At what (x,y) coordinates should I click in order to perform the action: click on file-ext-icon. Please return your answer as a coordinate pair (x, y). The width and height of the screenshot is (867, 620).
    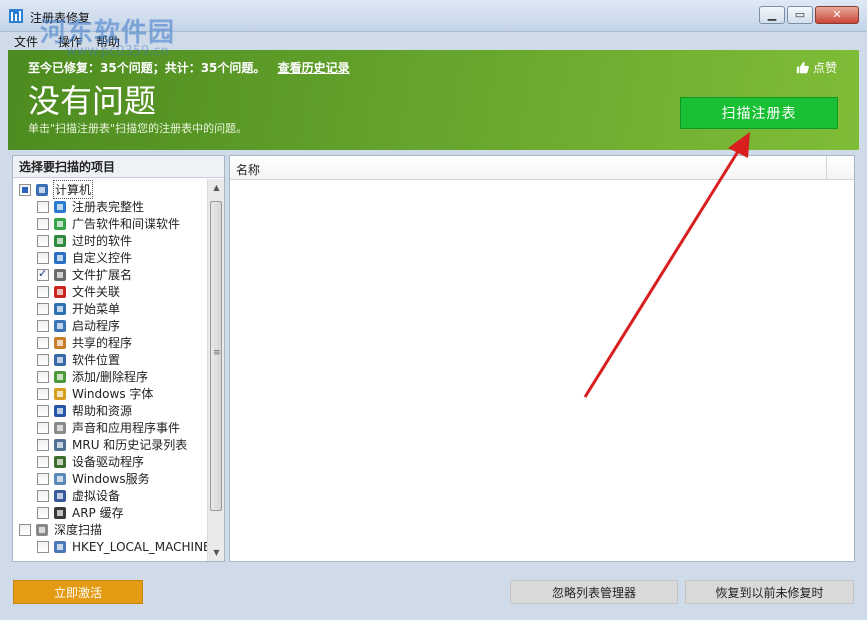
    Looking at the image, I should click on (60, 274).